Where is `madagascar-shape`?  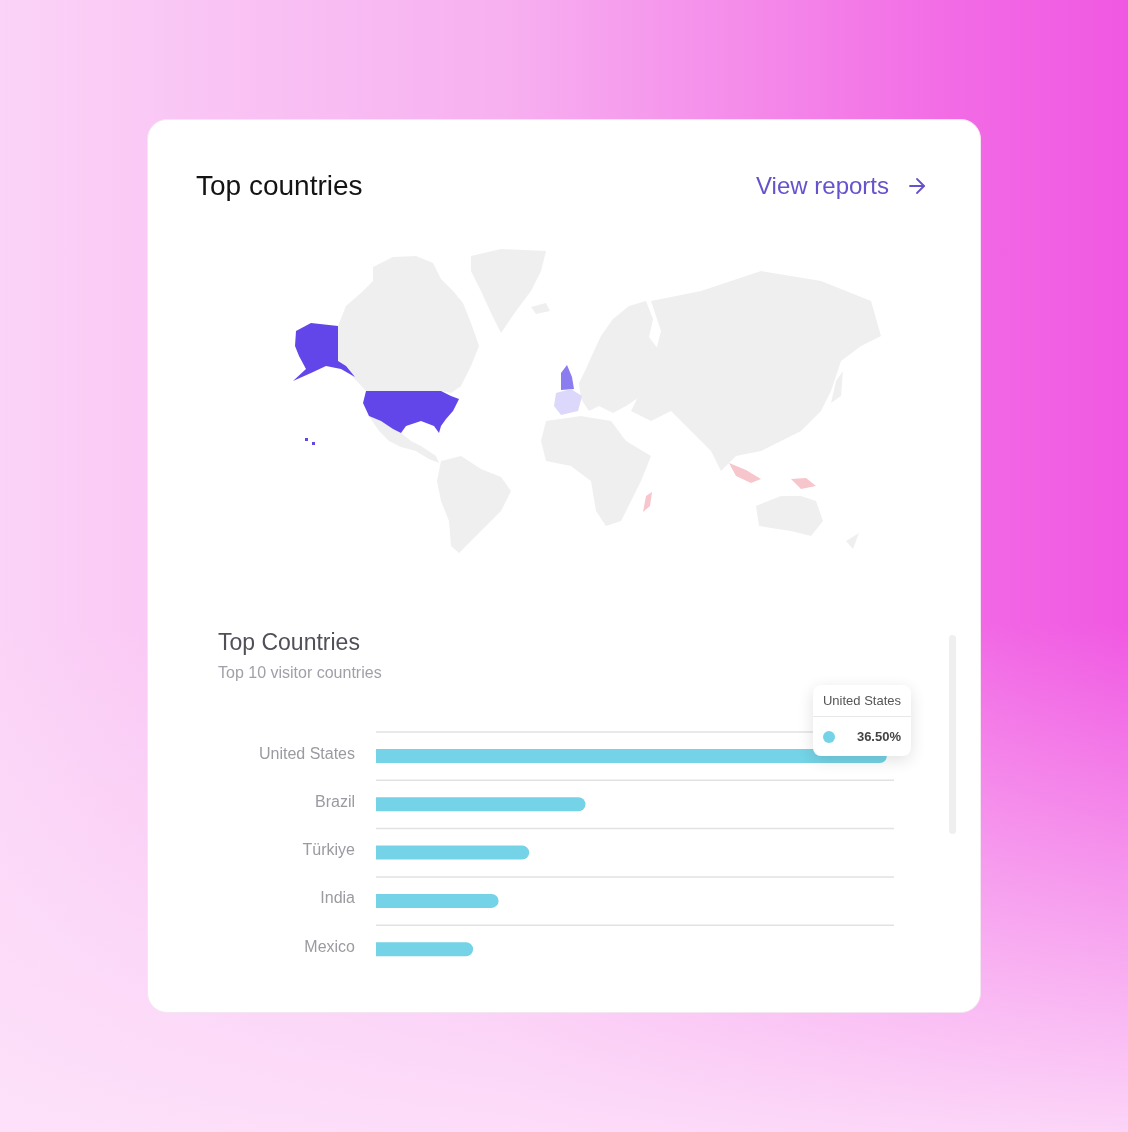
madagascar-shape is located at coordinates (647, 502).